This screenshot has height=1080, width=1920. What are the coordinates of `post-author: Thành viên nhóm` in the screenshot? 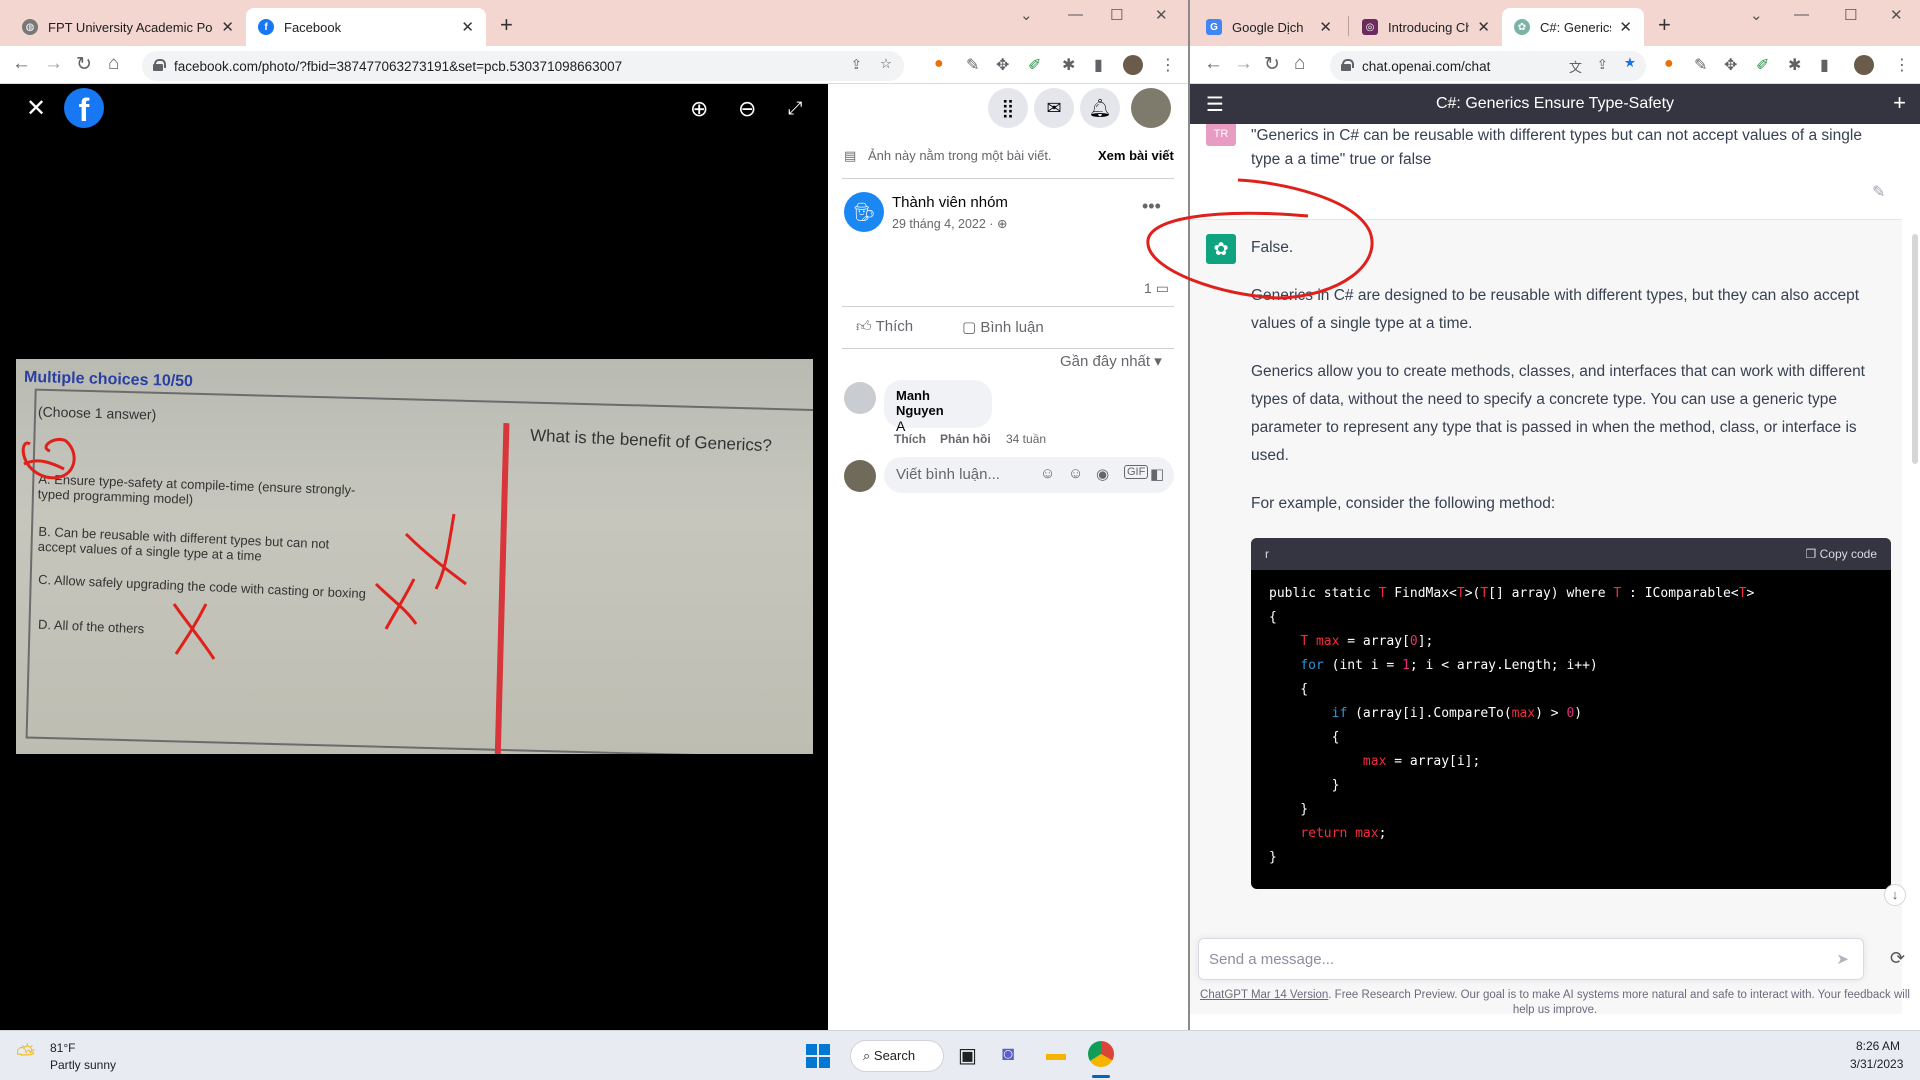 It's located at (950, 202).